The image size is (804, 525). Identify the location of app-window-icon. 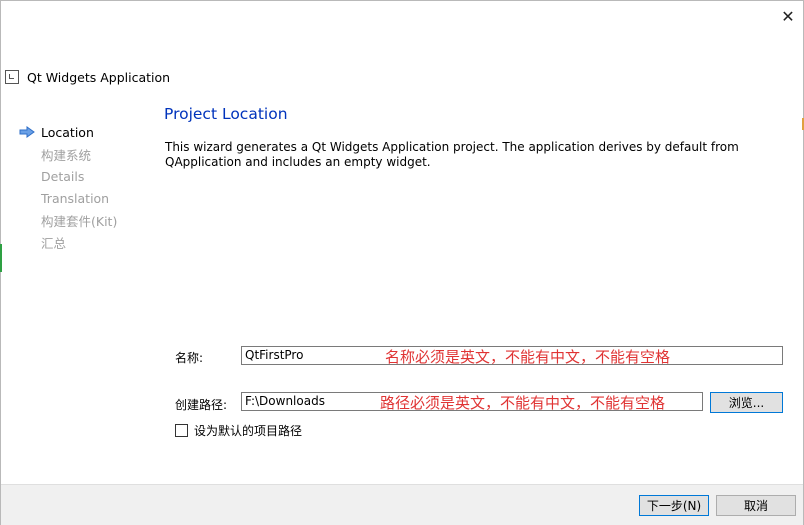
(12, 77).